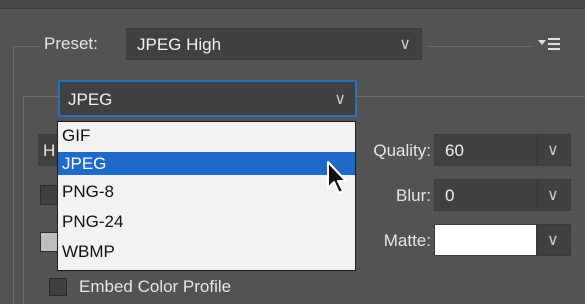 The width and height of the screenshot is (585, 304). I want to click on blur-label: Blur:, so click(413, 195).